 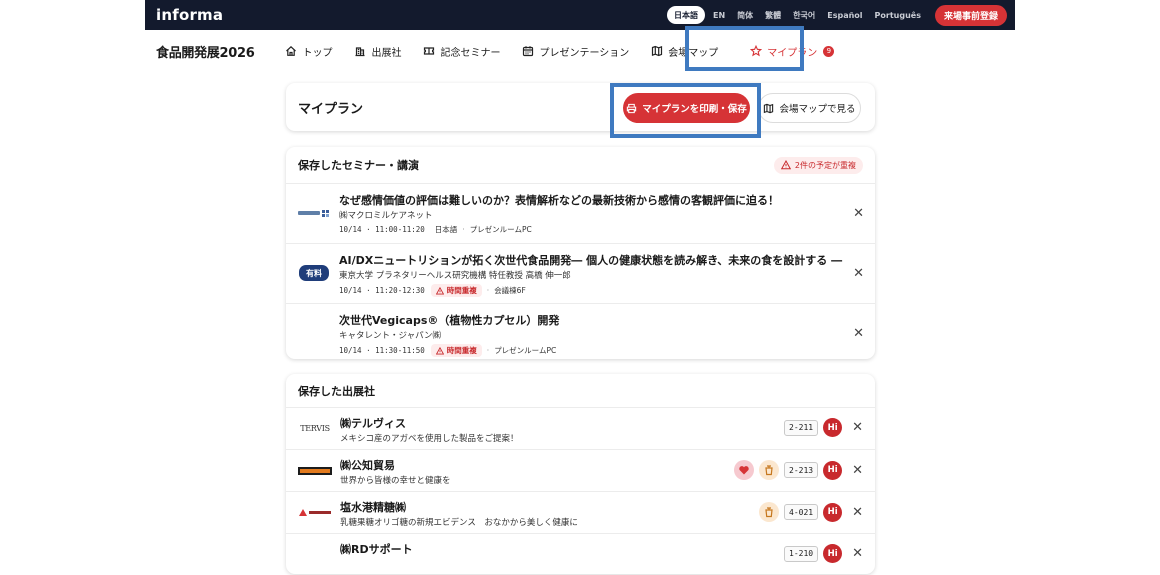 I want to click on exhibitor-name: ㈱テルヴィス, so click(x=373, y=423).